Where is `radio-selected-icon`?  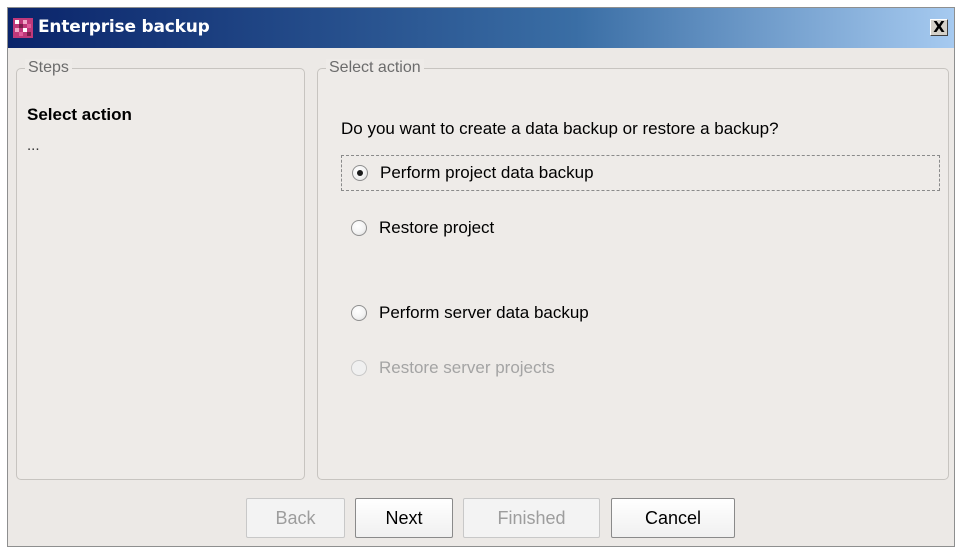
radio-selected-icon is located at coordinates (360, 173).